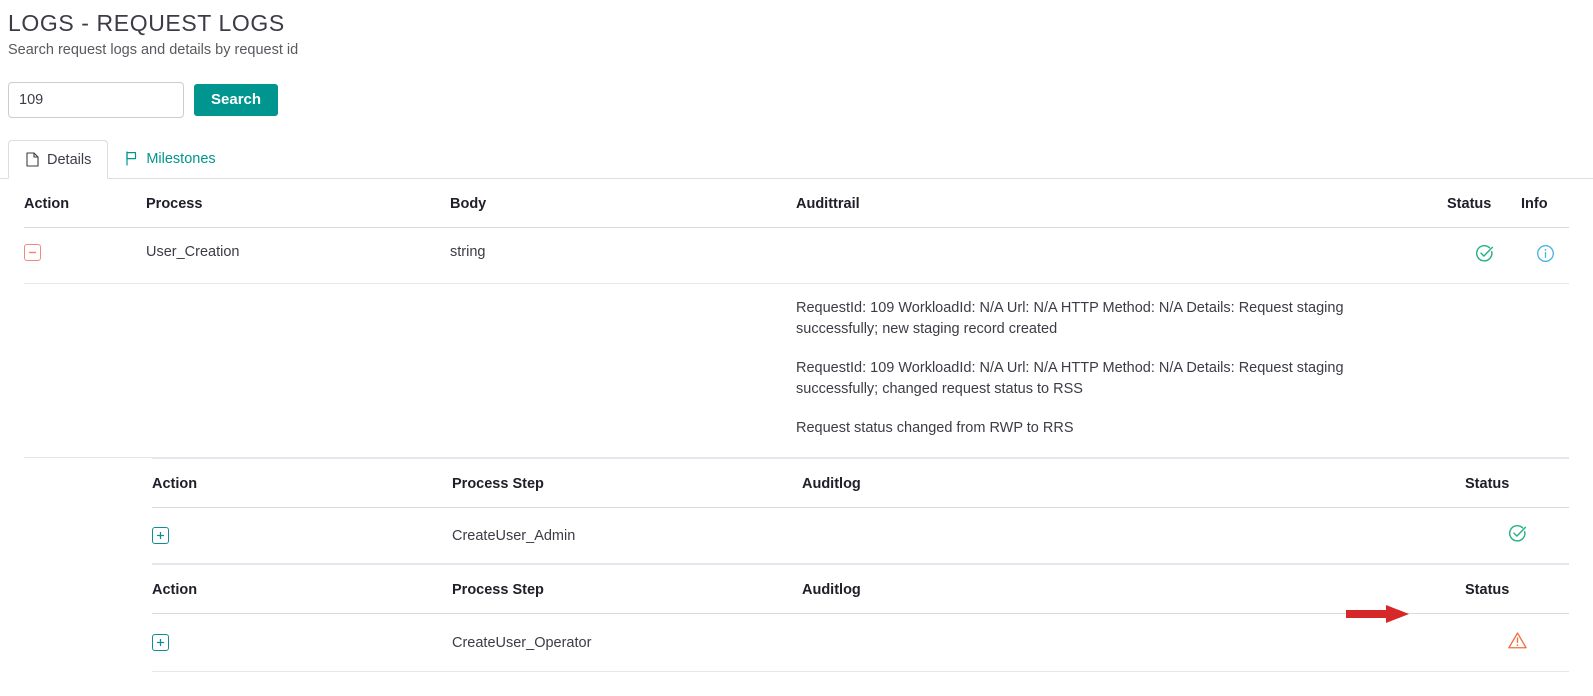 Image resolution: width=1593 pixels, height=696 pixels. I want to click on spacer-action, so click(85, 370).